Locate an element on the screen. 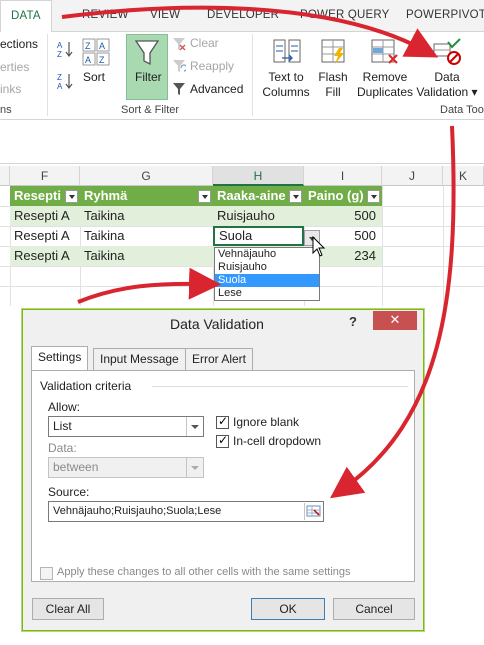 Image resolution: width=484 pixels, height=645 pixels. text-to-columns-button: Text to Columns is located at coordinates (286, 85).